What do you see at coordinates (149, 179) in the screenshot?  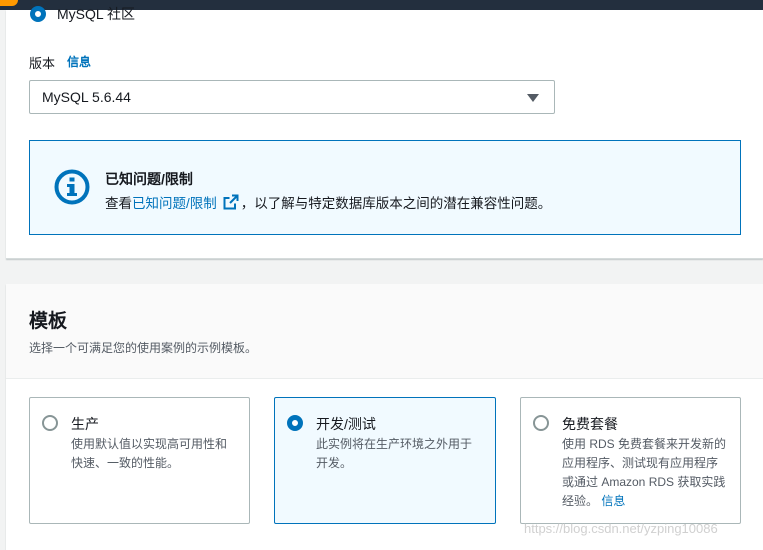 I see `alert-title: 已知问题/限制` at bounding box center [149, 179].